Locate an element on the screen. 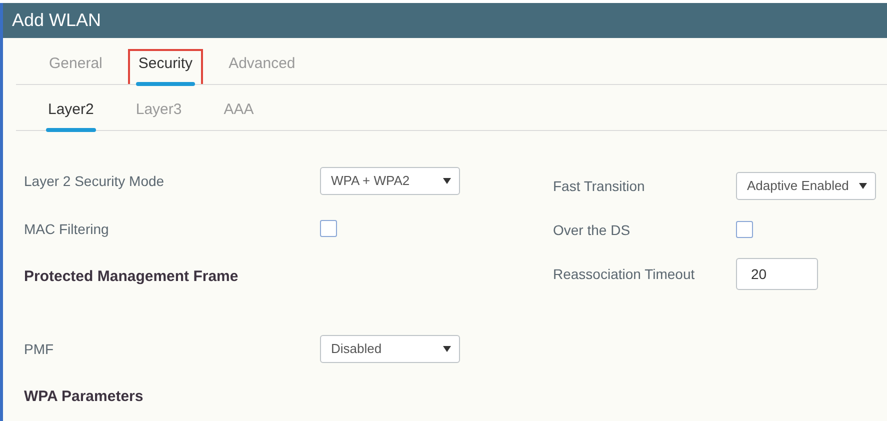  field-label: MAC Filtering is located at coordinates (67, 228).